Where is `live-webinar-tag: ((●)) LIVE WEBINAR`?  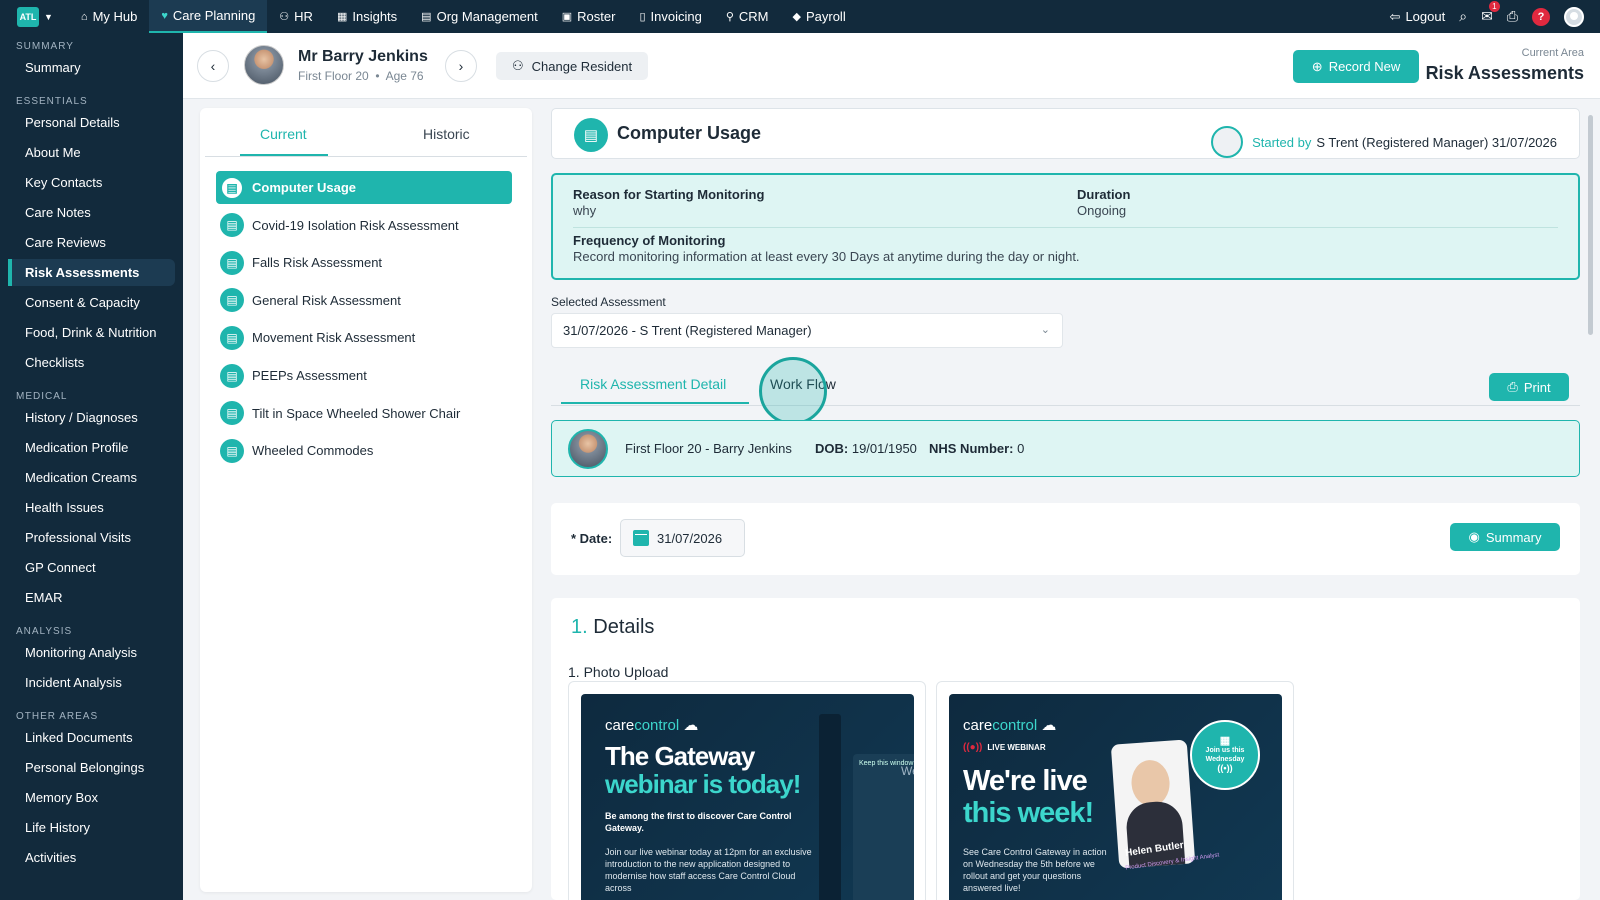 live-webinar-tag: ((●)) LIVE WEBINAR is located at coordinates (1004, 747).